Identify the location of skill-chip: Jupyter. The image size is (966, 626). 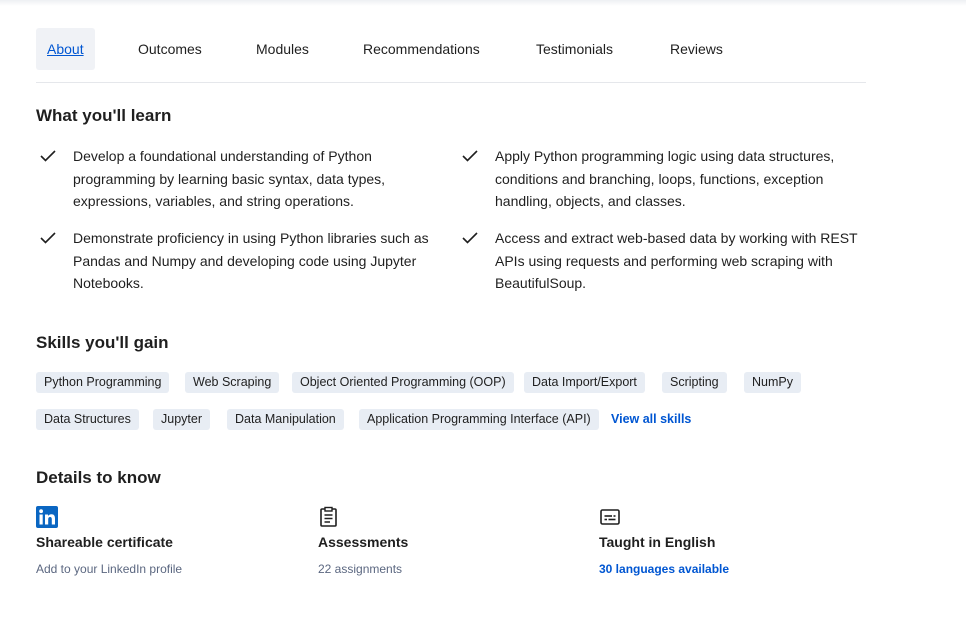
(181, 419).